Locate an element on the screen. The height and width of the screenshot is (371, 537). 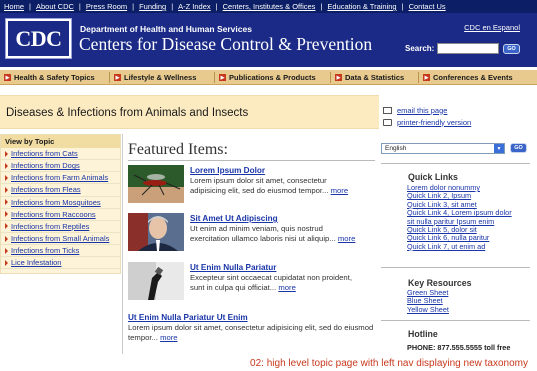
featured-item-title: Lorem Ipsum Dolor is located at coordinates (227, 170).